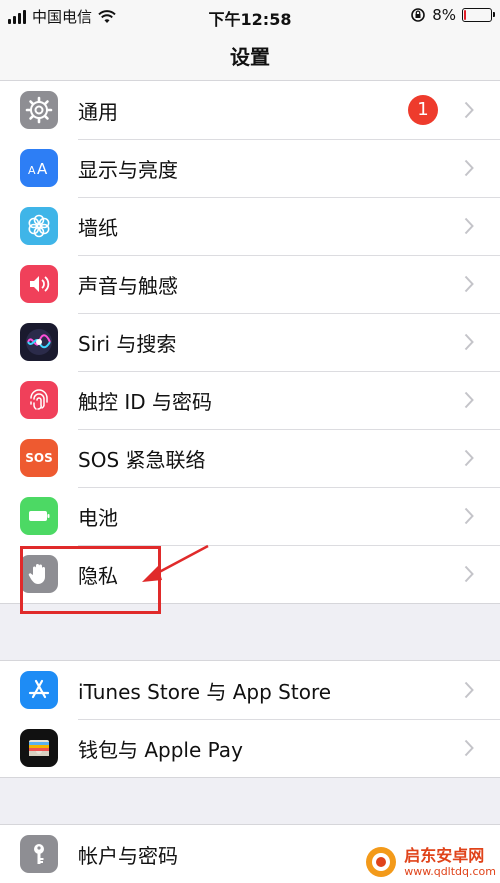 The height and width of the screenshot is (883, 500). I want to click on gear-icon, so click(39, 110).